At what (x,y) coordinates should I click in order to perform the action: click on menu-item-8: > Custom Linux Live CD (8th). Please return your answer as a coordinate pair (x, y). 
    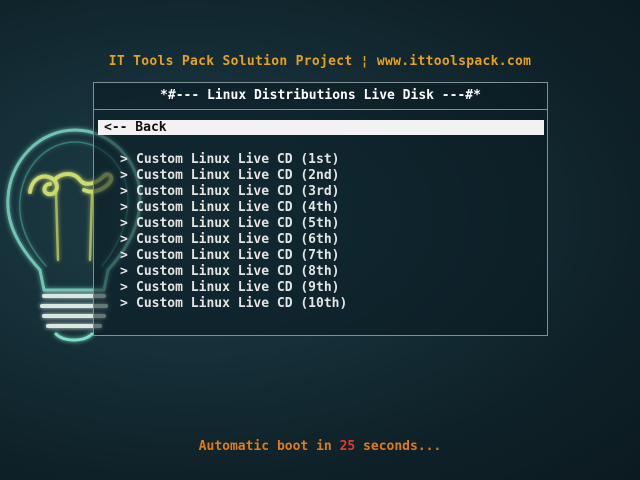
    Looking at the image, I should click on (321, 271).